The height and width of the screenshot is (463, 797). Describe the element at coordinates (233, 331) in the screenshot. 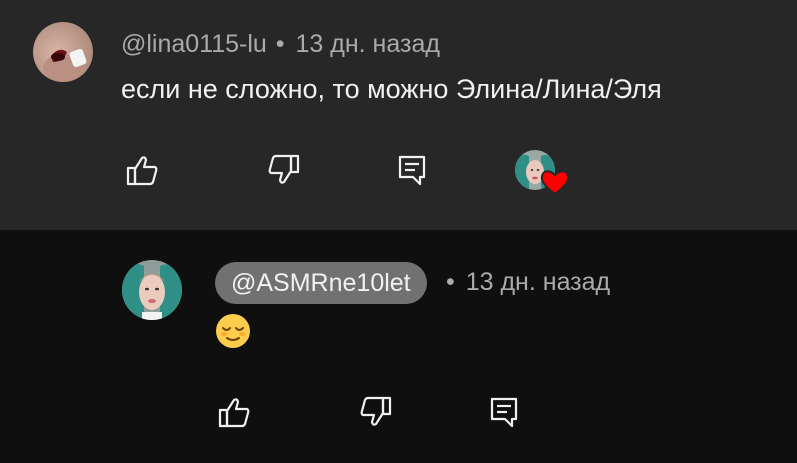

I see `relieved-face-emoji` at that location.